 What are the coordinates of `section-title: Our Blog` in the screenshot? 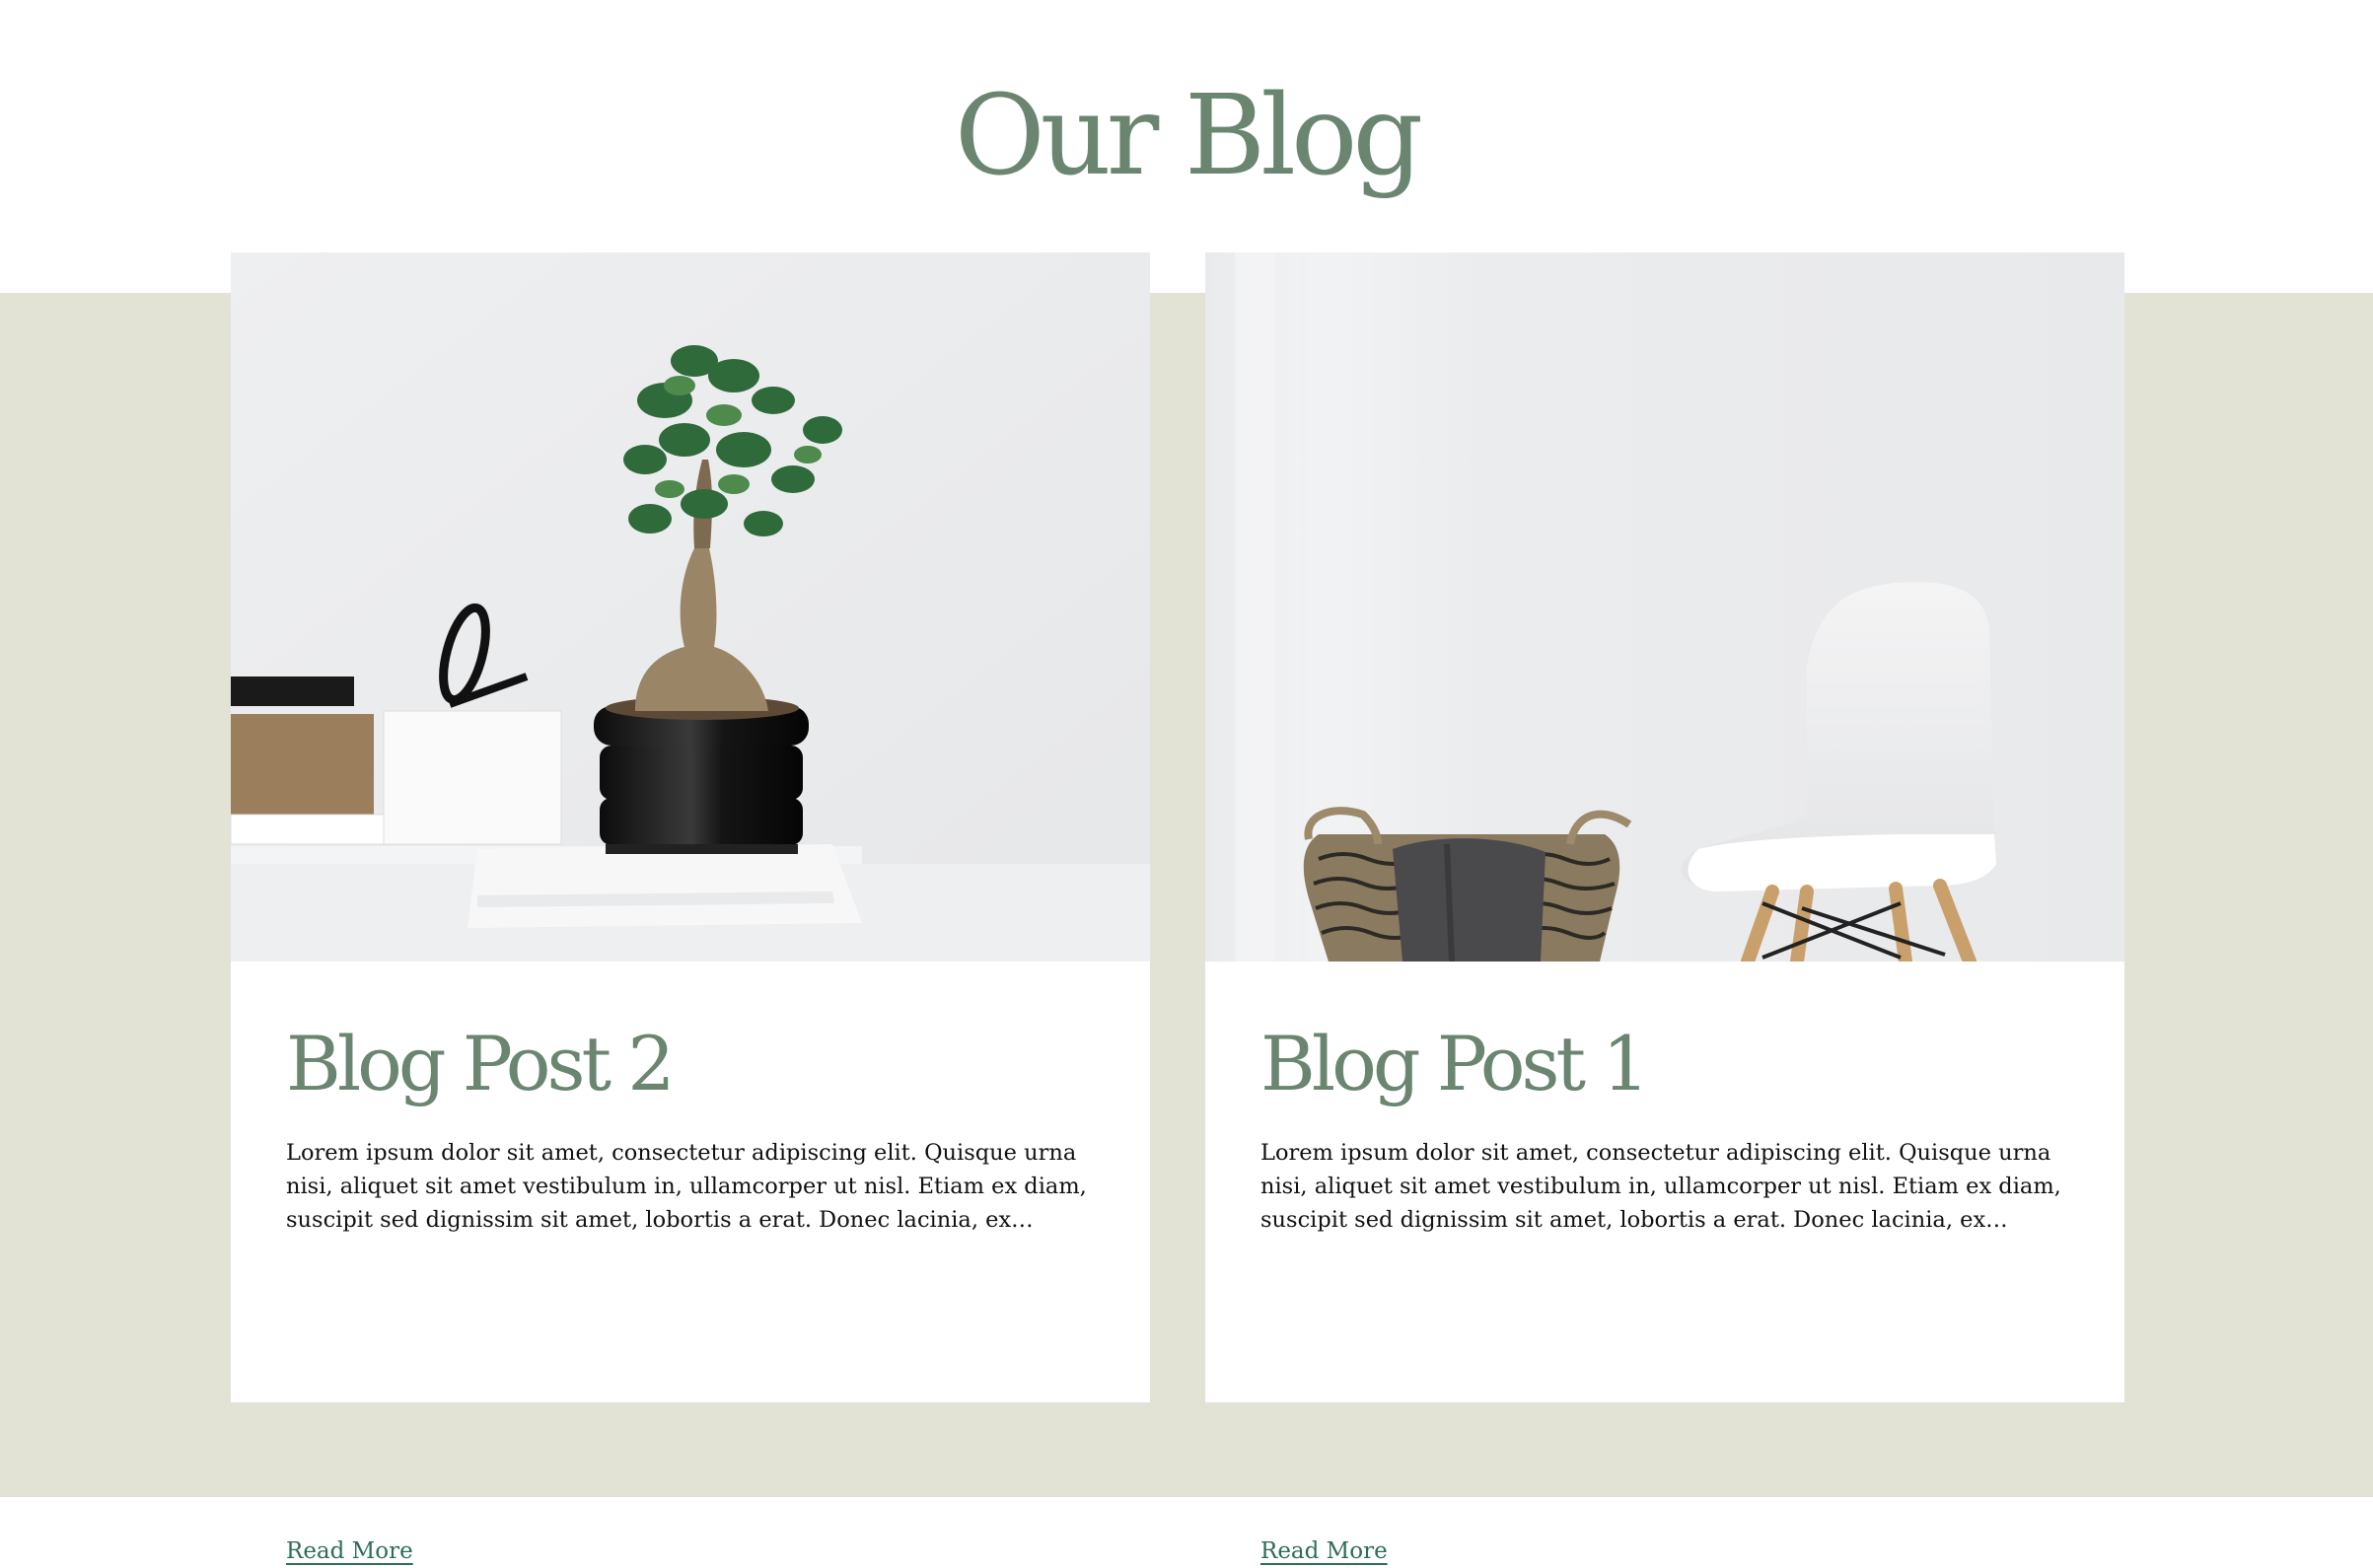 It's located at (1188, 136).